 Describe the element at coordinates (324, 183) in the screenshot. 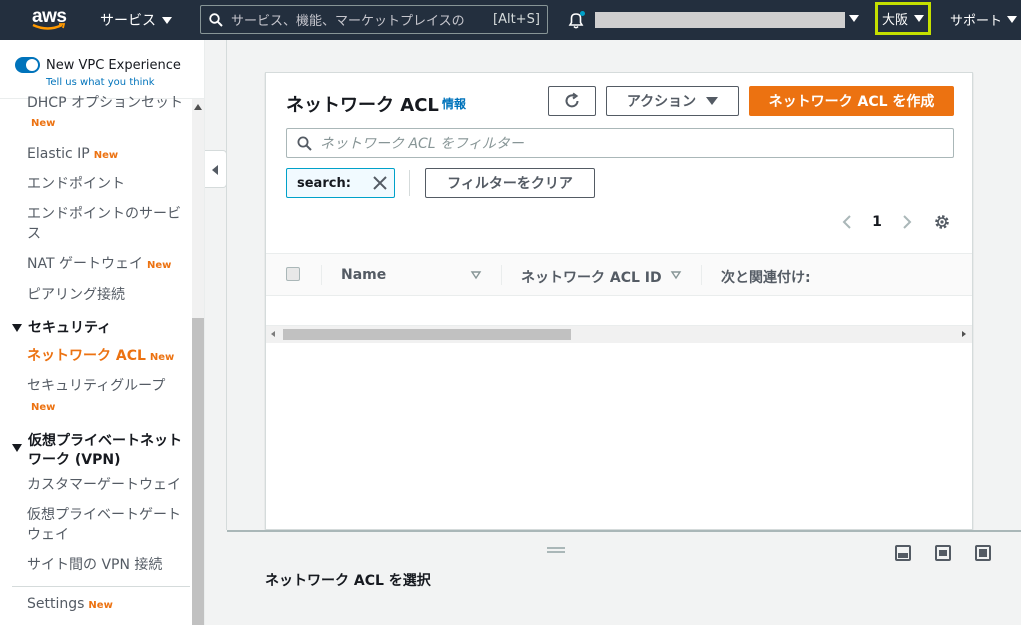

I see `filter-token-label: search:` at that location.